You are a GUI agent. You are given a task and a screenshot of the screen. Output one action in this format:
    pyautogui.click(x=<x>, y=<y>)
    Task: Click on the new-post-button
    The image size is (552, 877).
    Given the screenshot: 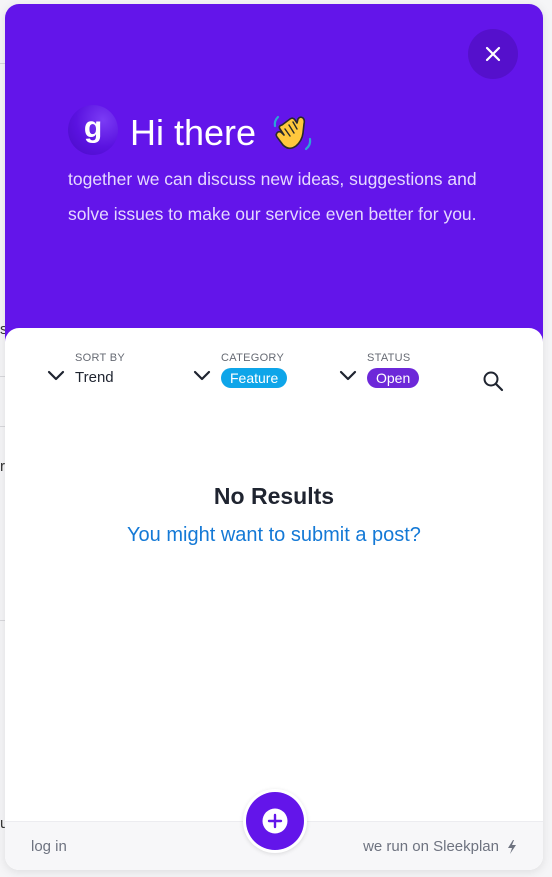 What is the action you would take?
    pyautogui.click(x=275, y=821)
    